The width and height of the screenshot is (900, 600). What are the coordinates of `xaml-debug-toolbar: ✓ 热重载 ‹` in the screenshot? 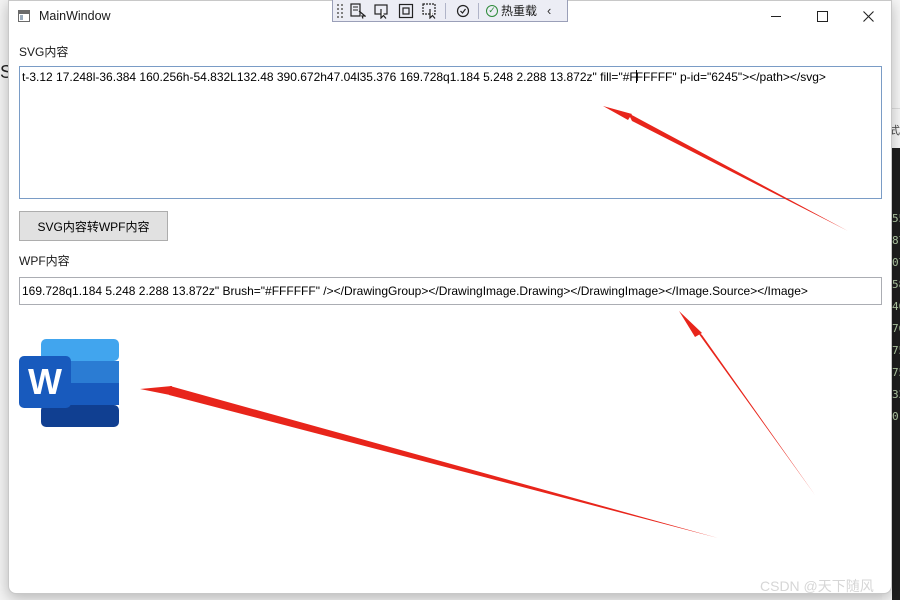 It's located at (450, 11).